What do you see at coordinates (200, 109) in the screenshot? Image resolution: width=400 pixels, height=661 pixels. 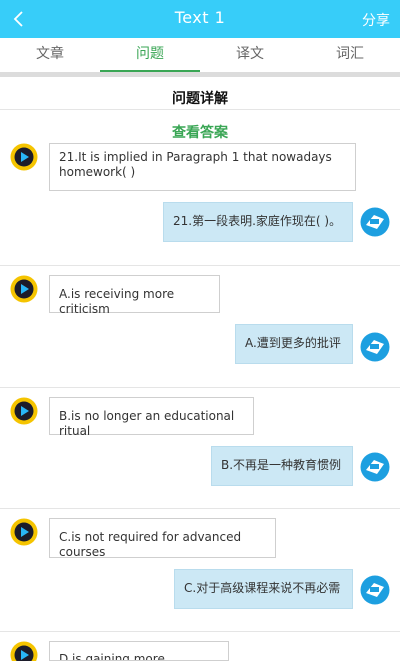 I see `section-divider` at bounding box center [200, 109].